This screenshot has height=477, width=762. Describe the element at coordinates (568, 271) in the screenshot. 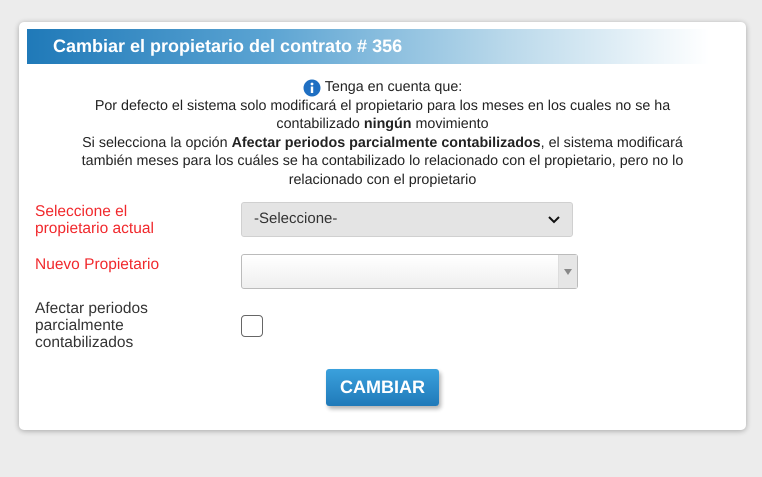

I see `dropdown-arrow-icon` at that location.